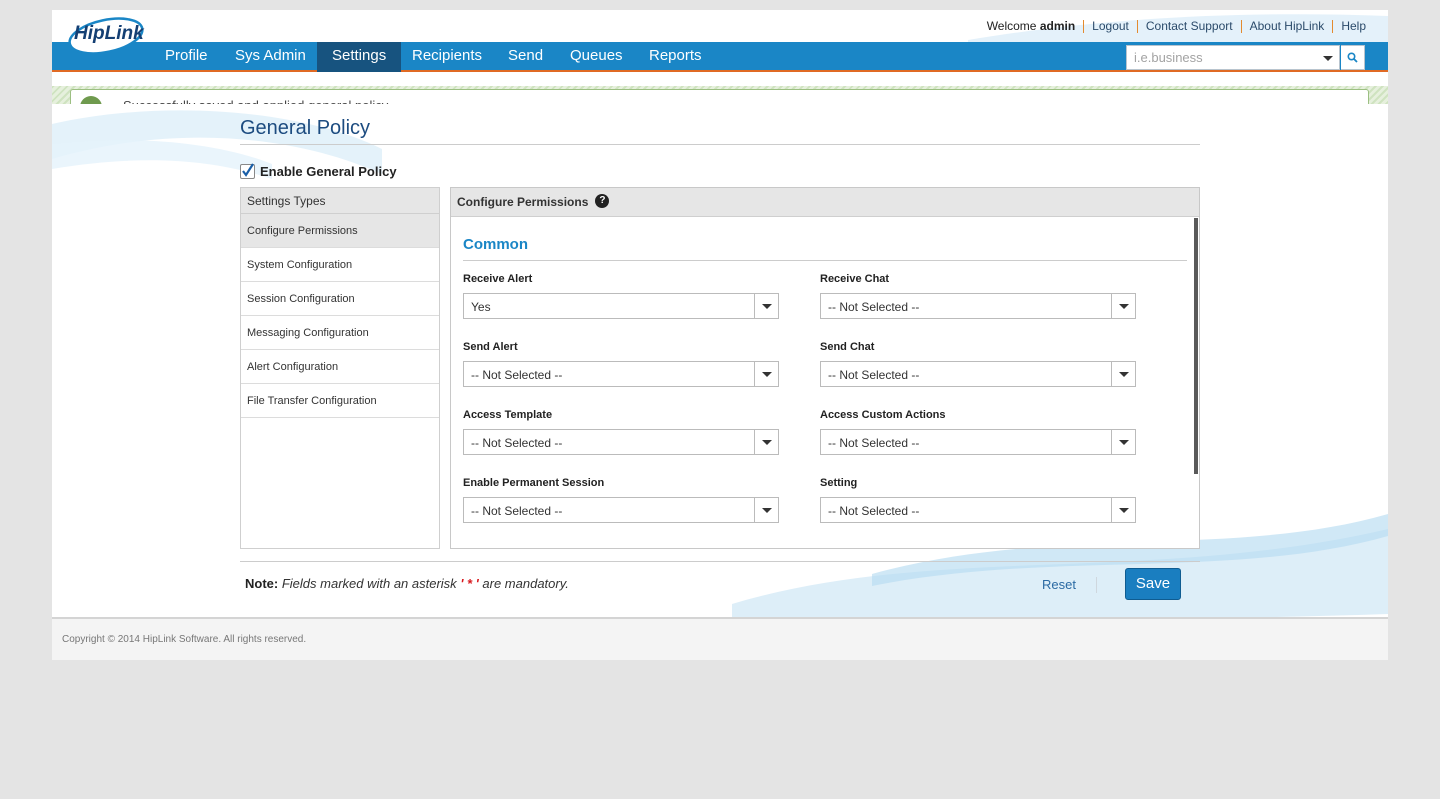  Describe the element at coordinates (523, 202) in the screenshot. I see `permissions-header-title: Configure Permissions` at that location.